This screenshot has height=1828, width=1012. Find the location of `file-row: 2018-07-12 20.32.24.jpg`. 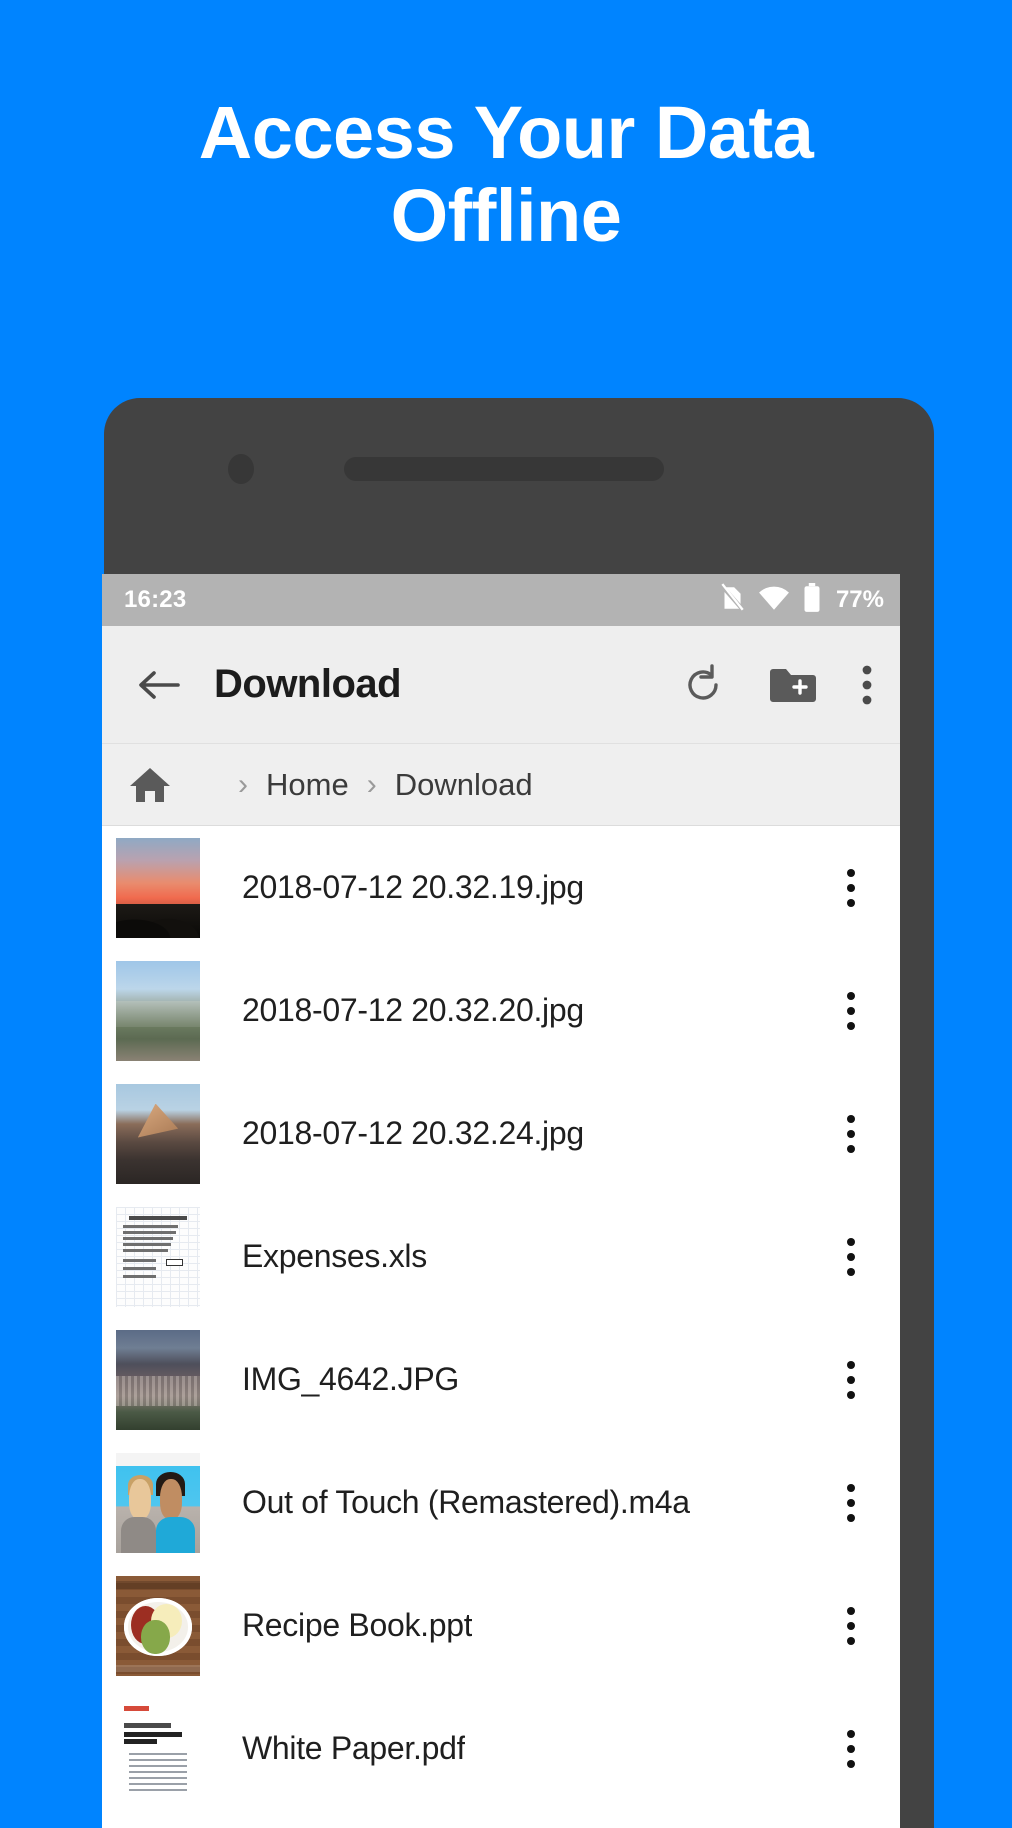

file-row: 2018-07-12 20.32.24.jpg is located at coordinates (501, 1133).